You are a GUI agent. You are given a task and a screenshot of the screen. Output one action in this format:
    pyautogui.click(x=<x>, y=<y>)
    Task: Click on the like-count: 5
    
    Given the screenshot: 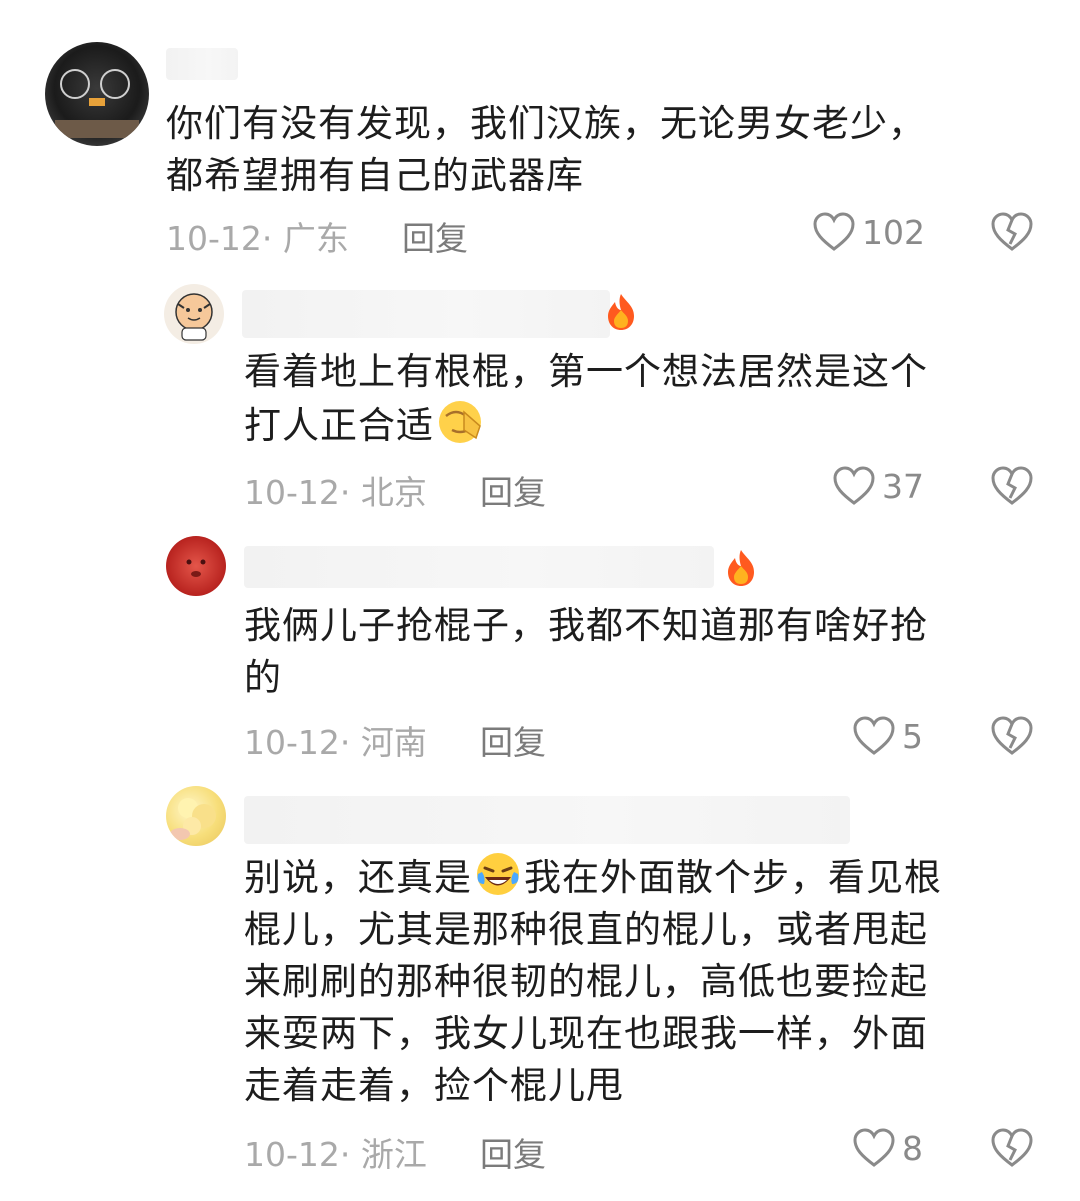 What is the action you would take?
    pyautogui.click(x=912, y=736)
    